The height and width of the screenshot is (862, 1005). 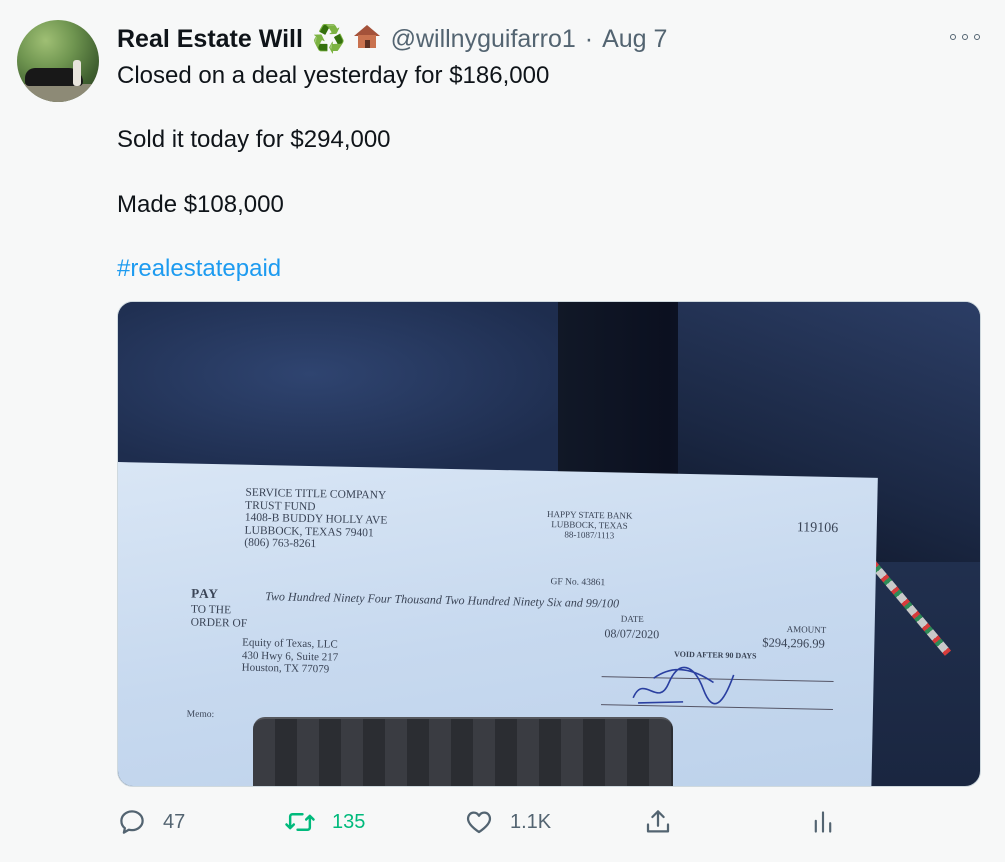 What do you see at coordinates (77, 73) in the screenshot?
I see `avatar-person` at bounding box center [77, 73].